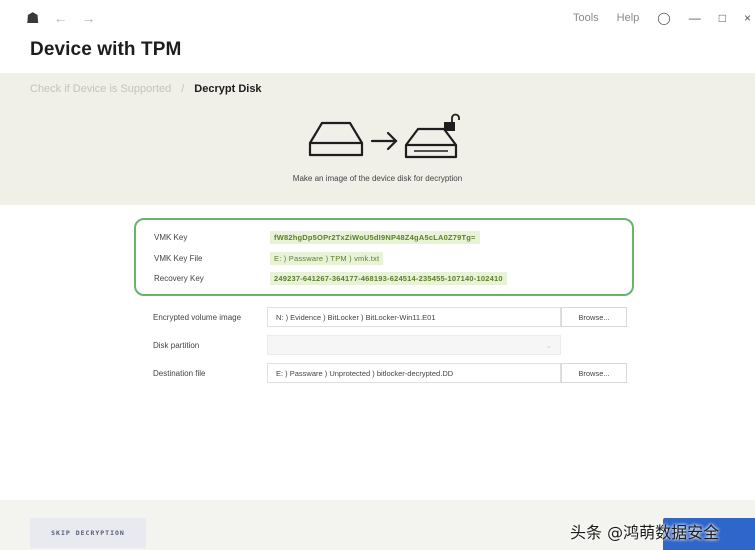 The image size is (755, 550). I want to click on maximize-icon: □, so click(722, 18).